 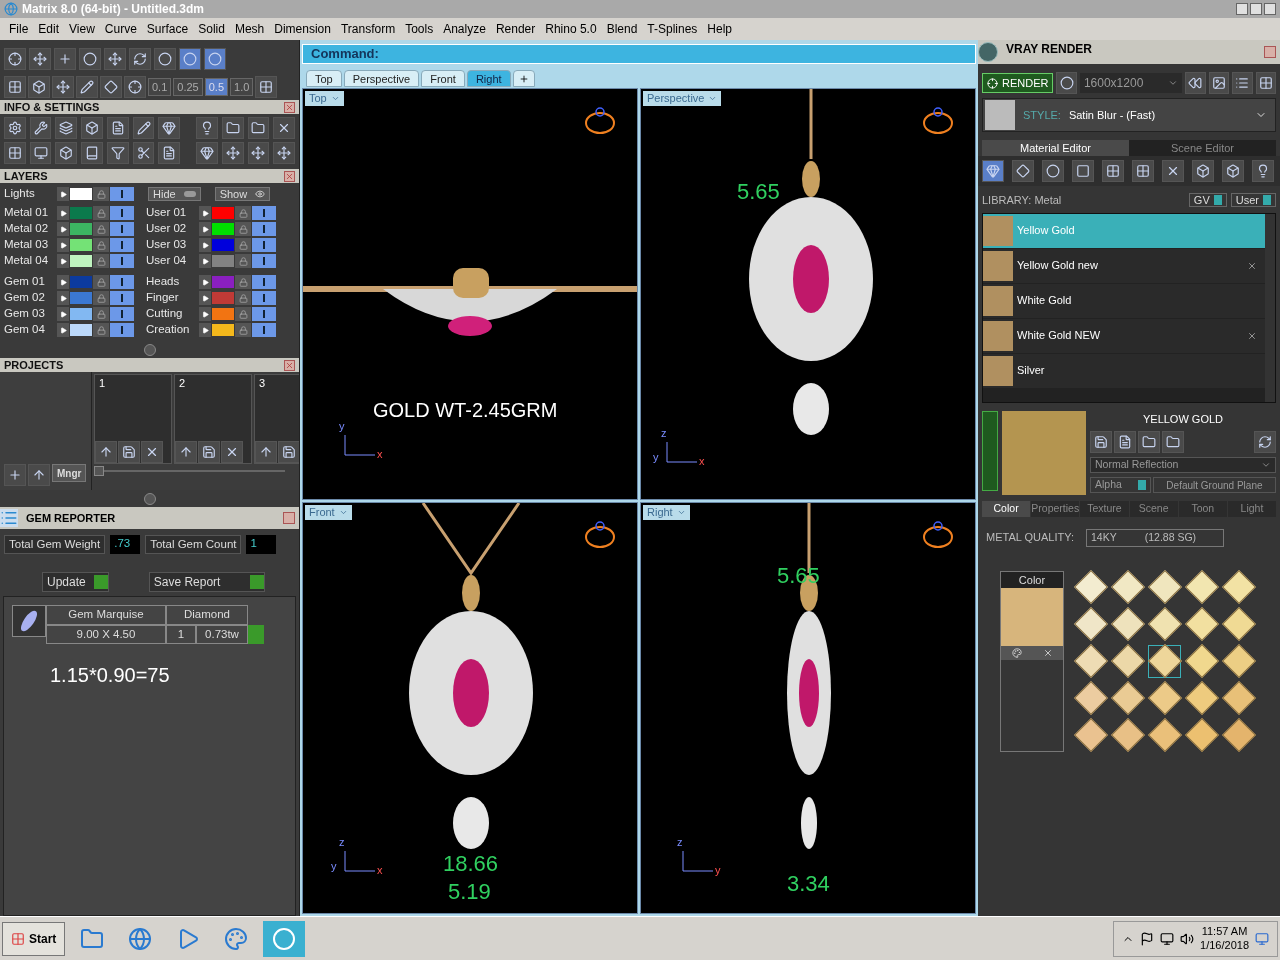 I want to click on menu-item: Transform, so click(x=368, y=29).